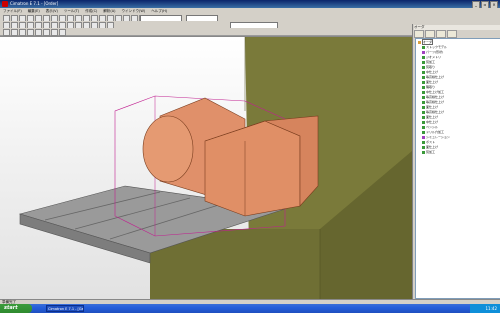 This screenshot has width=500, height=313. I want to click on menu-view: 表示(V), so click(52, 11).